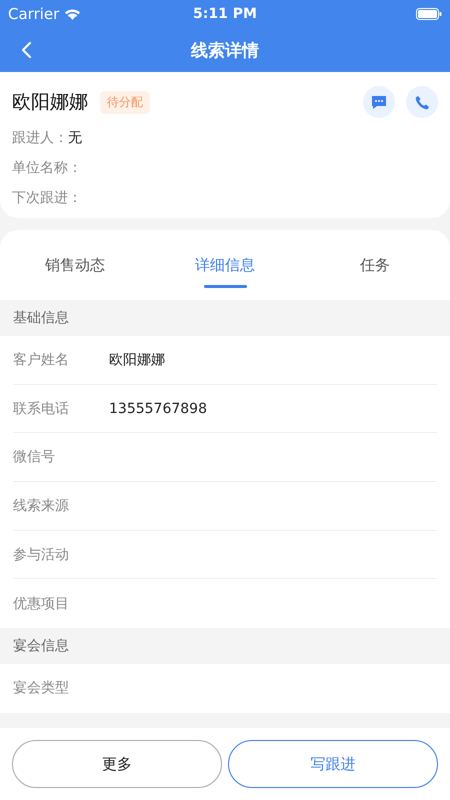 This screenshot has width=450, height=800. What do you see at coordinates (41, 359) in the screenshot?
I see `row-label: 客户姓名` at bounding box center [41, 359].